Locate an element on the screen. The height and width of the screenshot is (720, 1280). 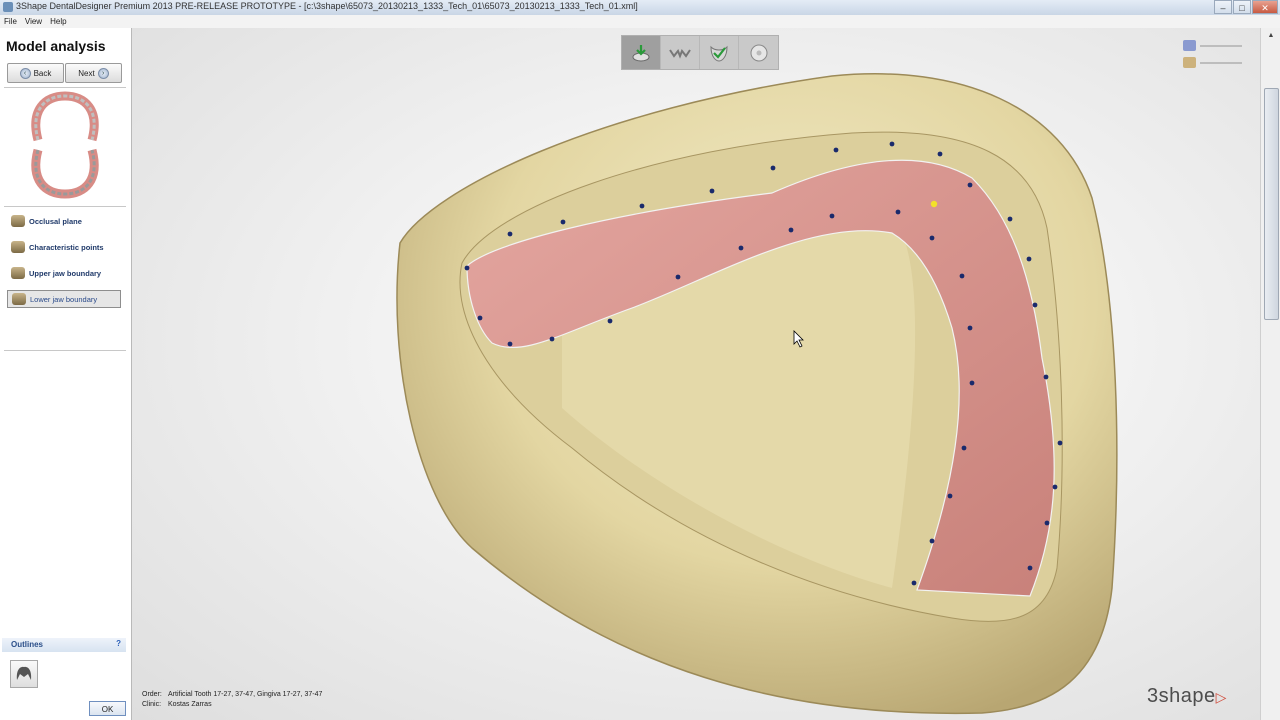
step-characteristic-points: Characteristic points is located at coordinates (64, 247).